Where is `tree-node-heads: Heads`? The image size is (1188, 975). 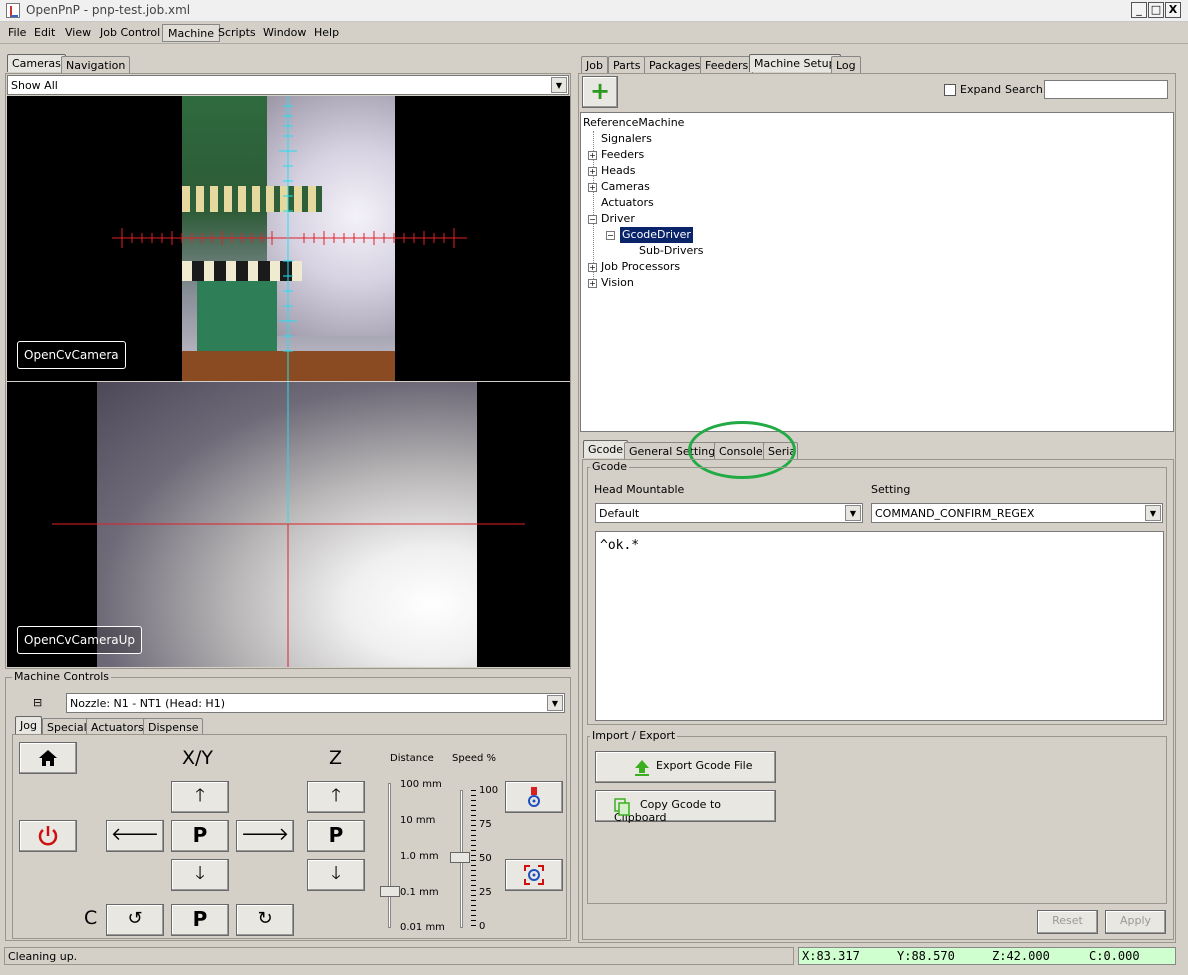
tree-node-heads: Heads is located at coordinates (618, 171).